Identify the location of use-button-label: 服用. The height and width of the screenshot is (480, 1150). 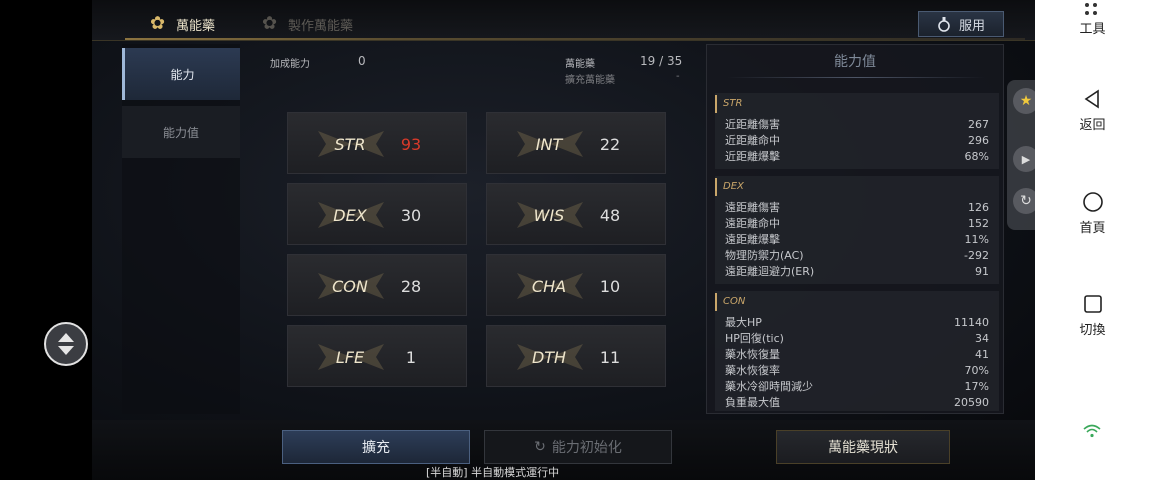
(971, 26).